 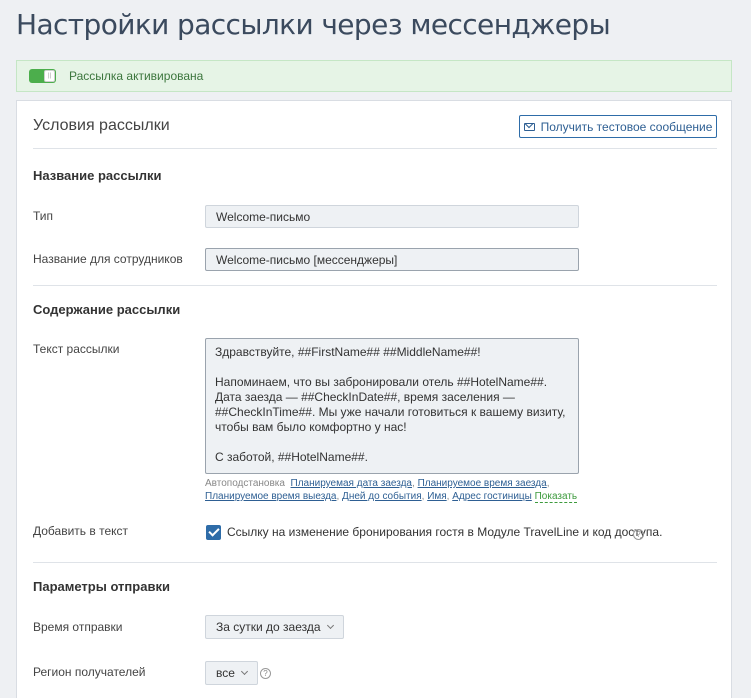 I want to click on envelope-icon, so click(x=529, y=126).